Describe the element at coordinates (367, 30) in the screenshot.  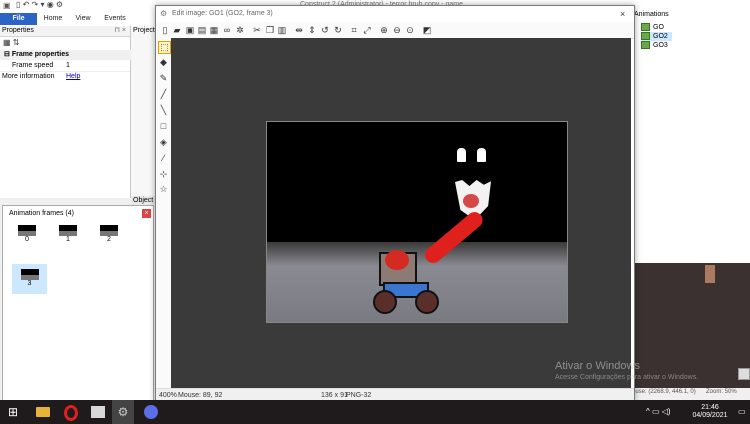
I see `resize-icon: ⤢` at that location.